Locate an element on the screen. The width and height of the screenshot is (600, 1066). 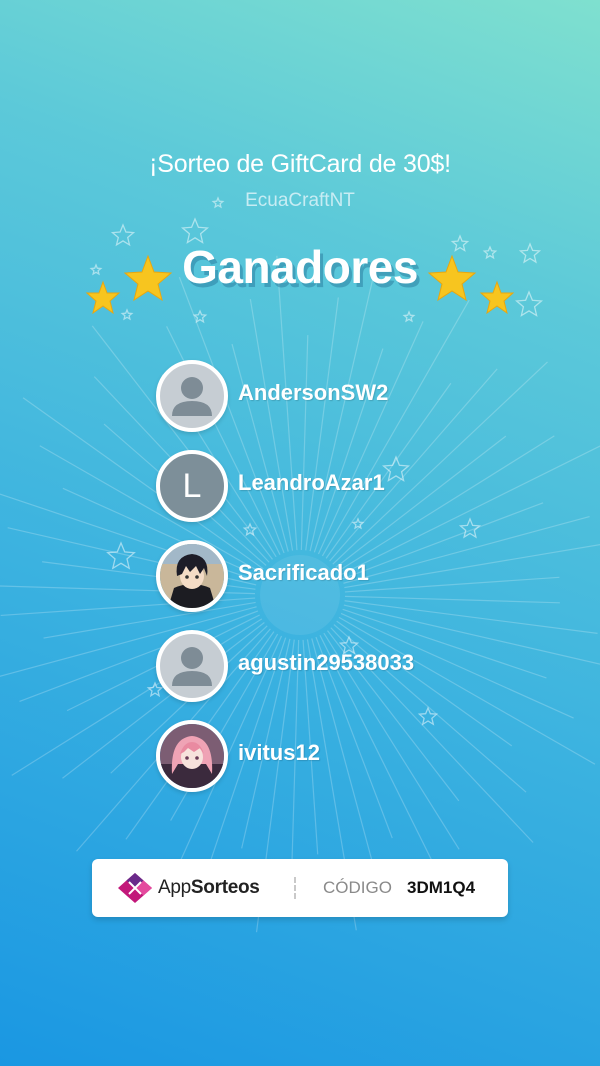
winner-row: Sacrificado1 is located at coordinates (316, 576).